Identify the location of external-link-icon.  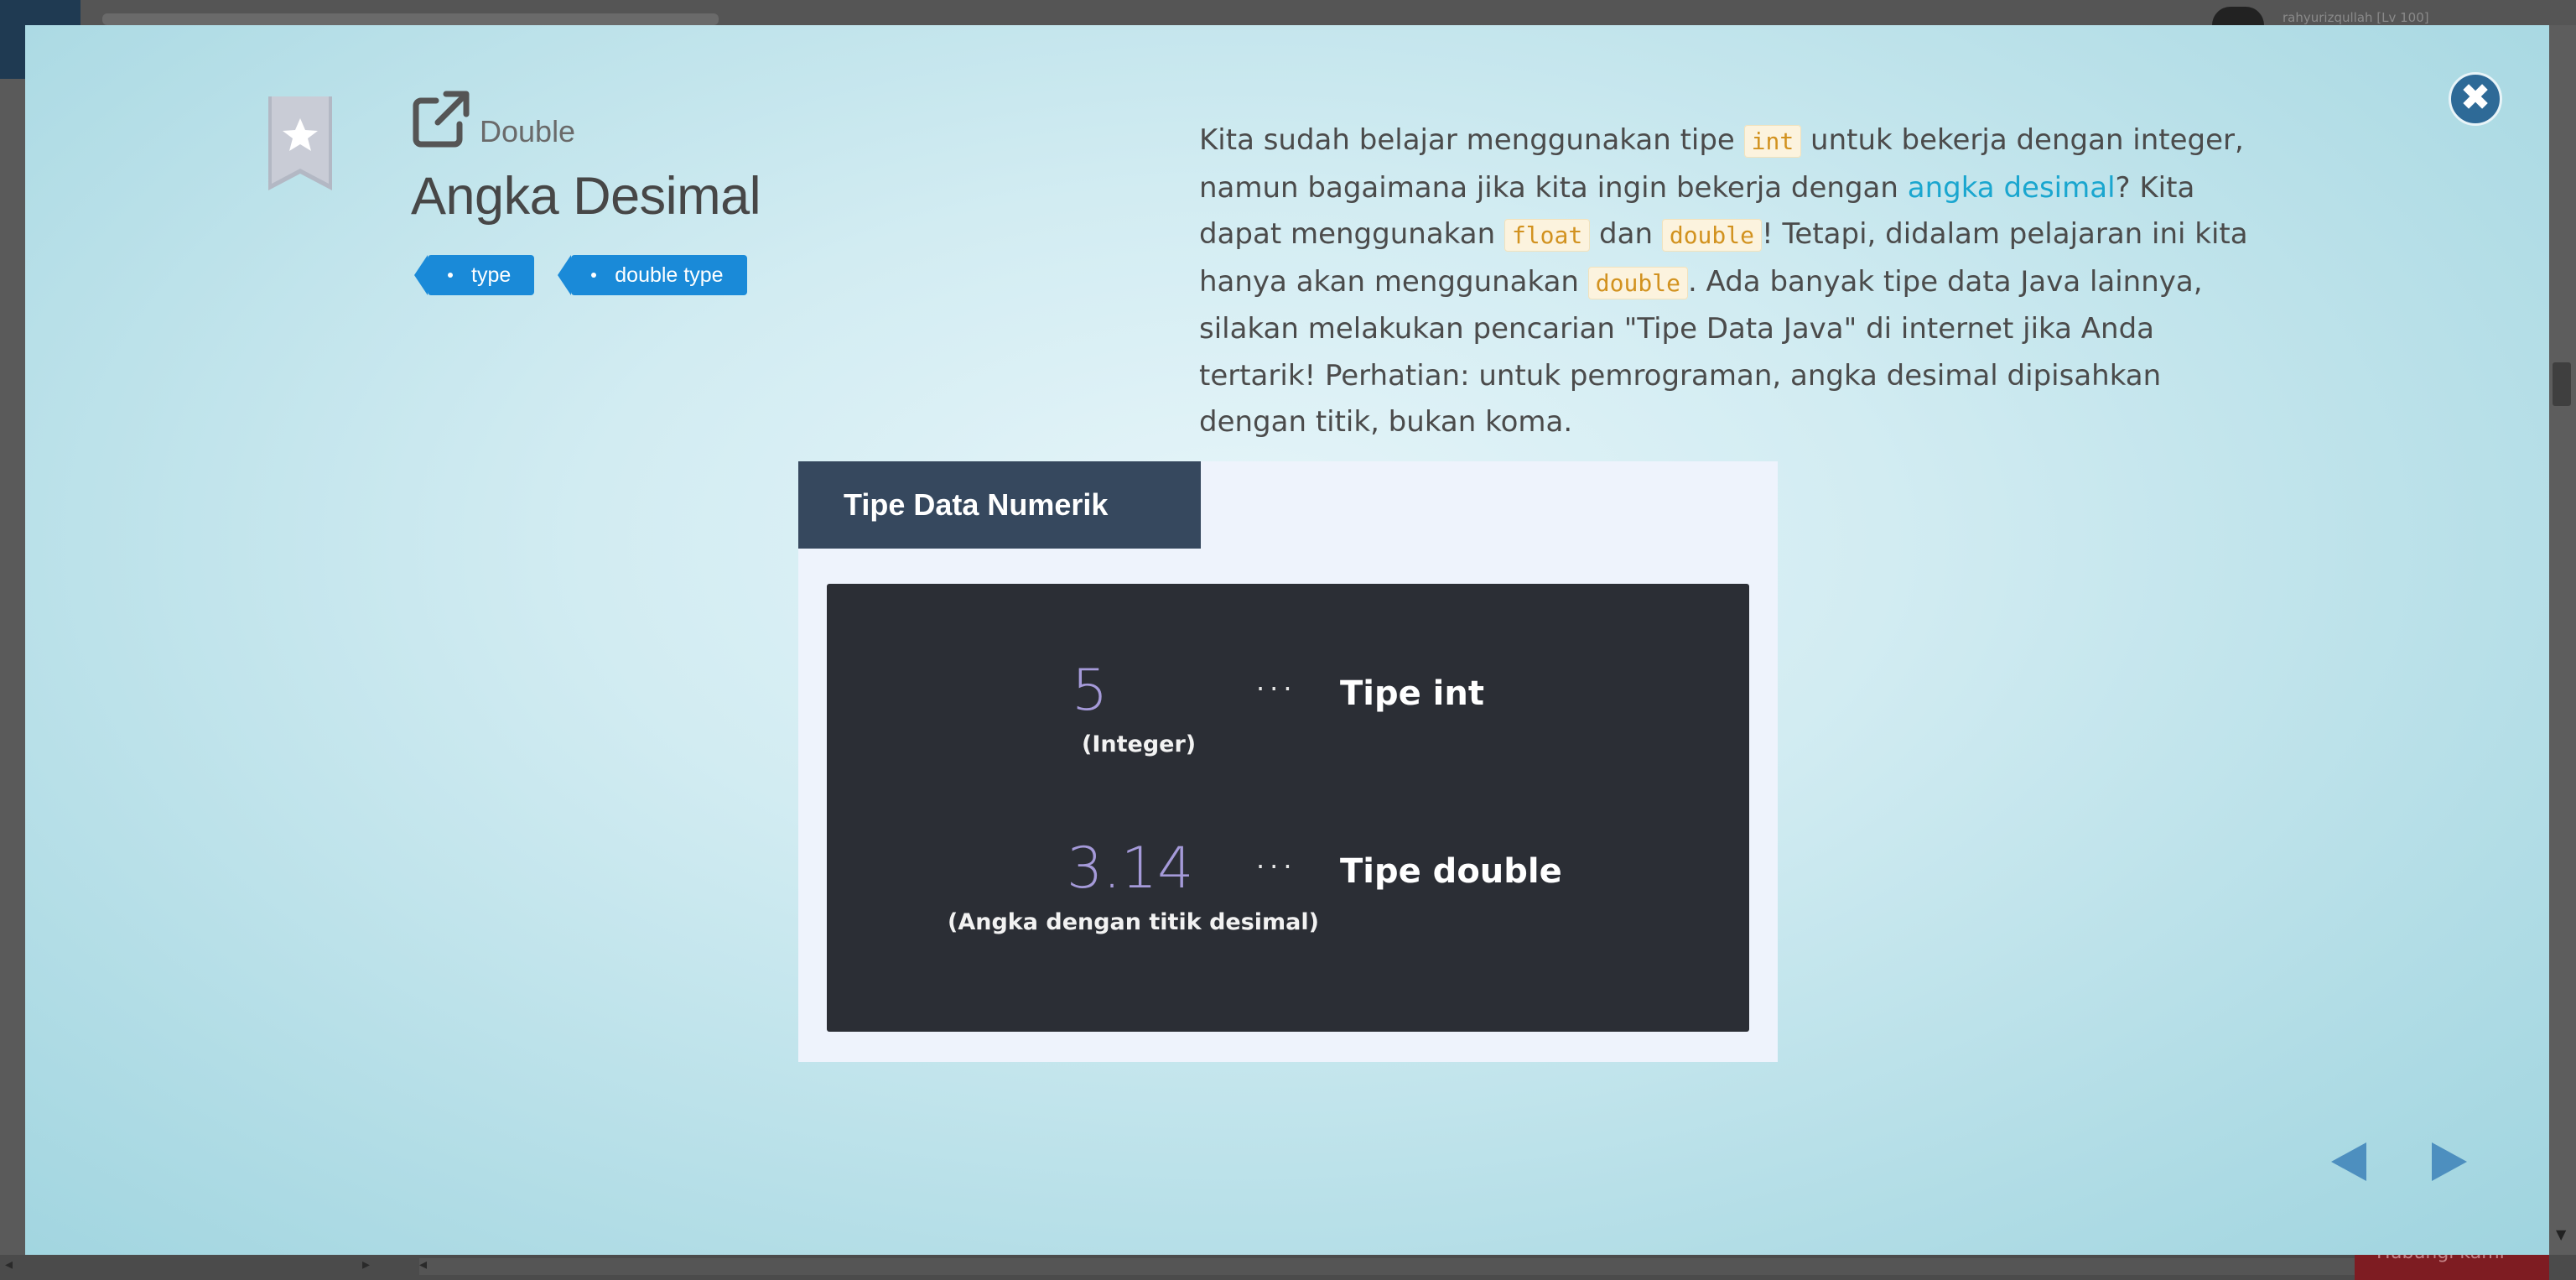
(441, 119).